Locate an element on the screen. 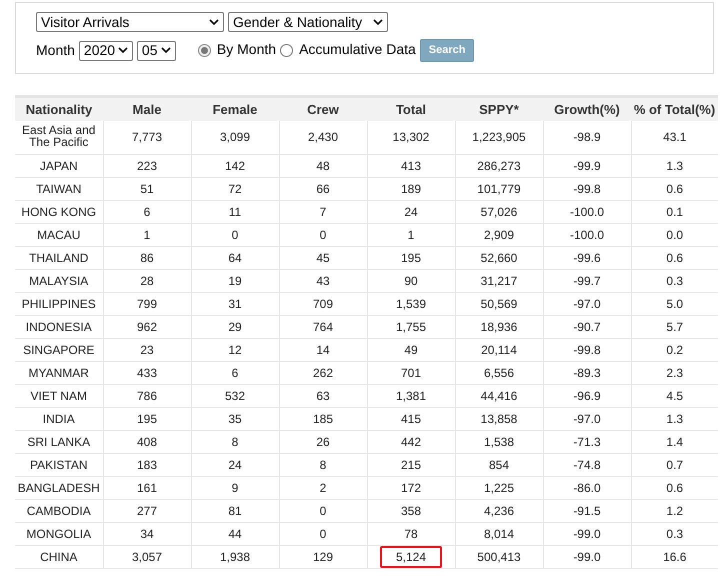 This screenshot has height=577, width=728. table-cell: 44 is located at coordinates (235, 534).